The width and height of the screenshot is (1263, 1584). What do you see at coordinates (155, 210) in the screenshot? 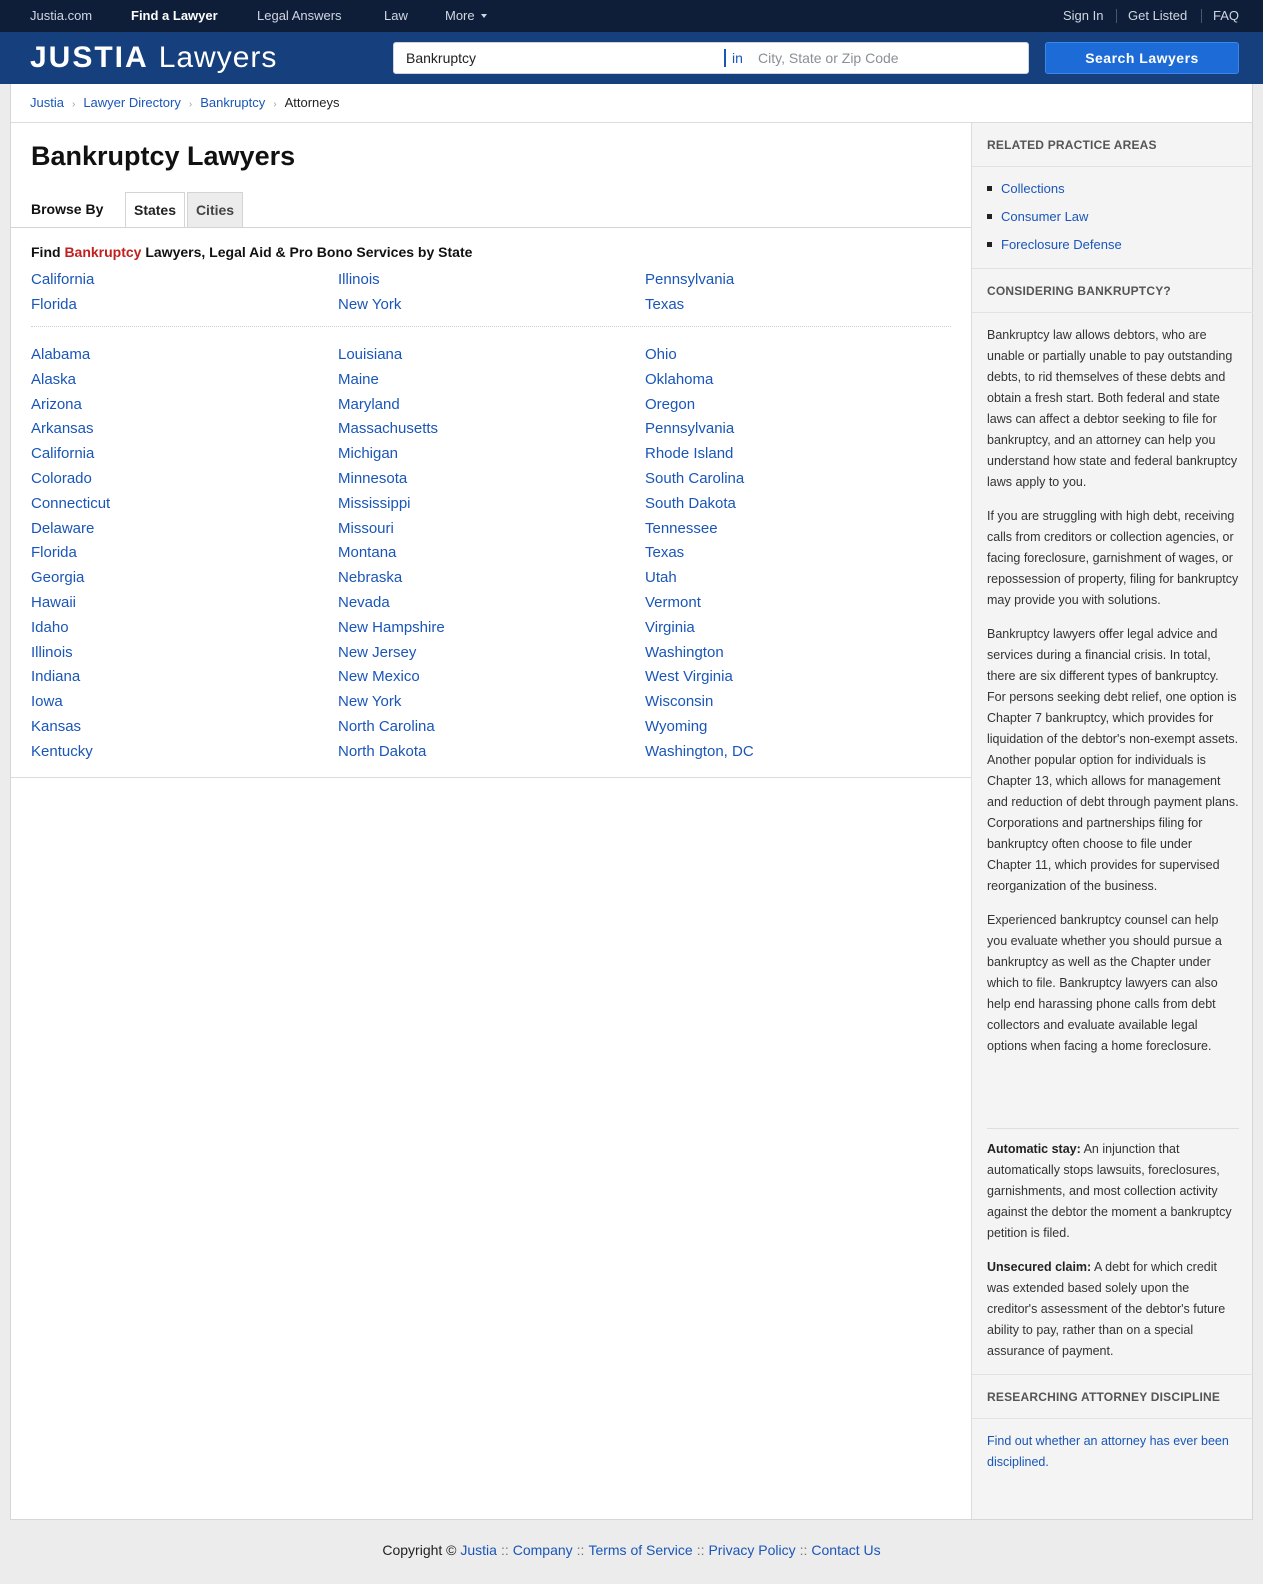
I see `tab-states: States` at bounding box center [155, 210].